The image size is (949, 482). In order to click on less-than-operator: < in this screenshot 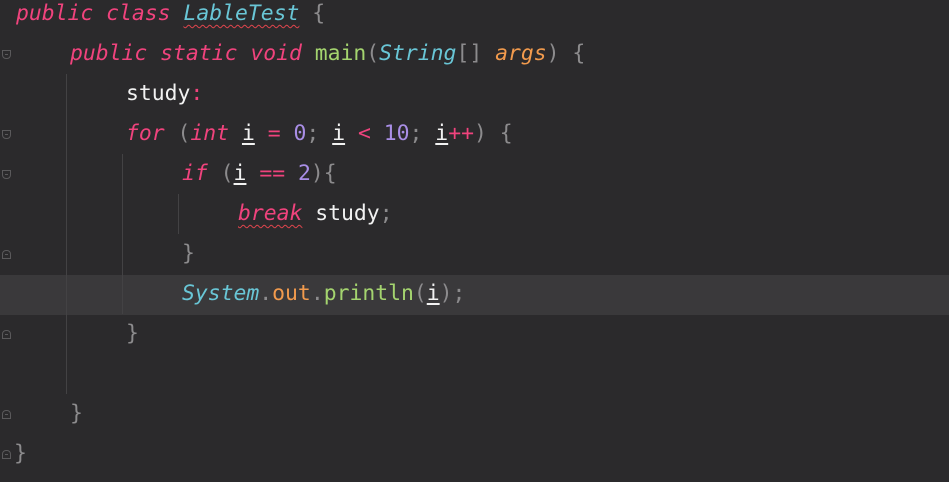, I will do `click(364, 133)`.